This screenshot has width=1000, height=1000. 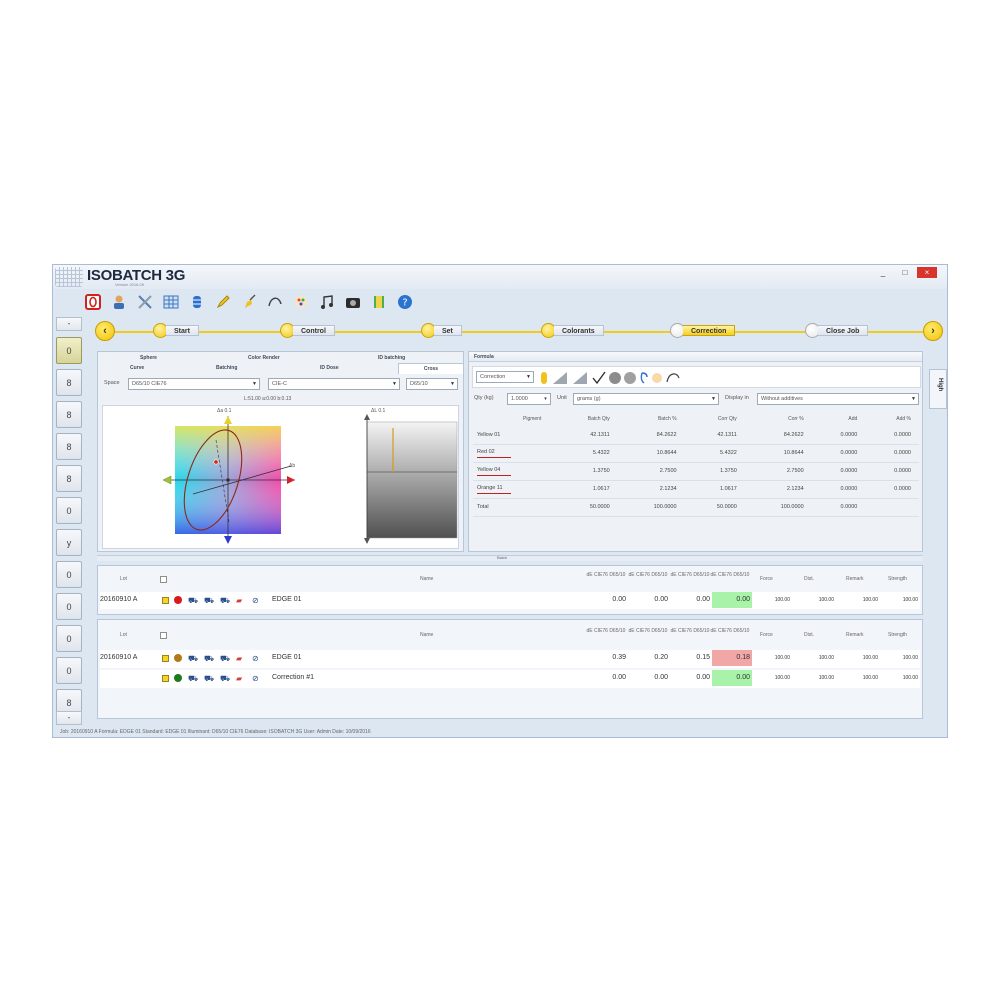 What do you see at coordinates (927, 272) in the screenshot?
I see `close-button: ×` at bounding box center [927, 272].